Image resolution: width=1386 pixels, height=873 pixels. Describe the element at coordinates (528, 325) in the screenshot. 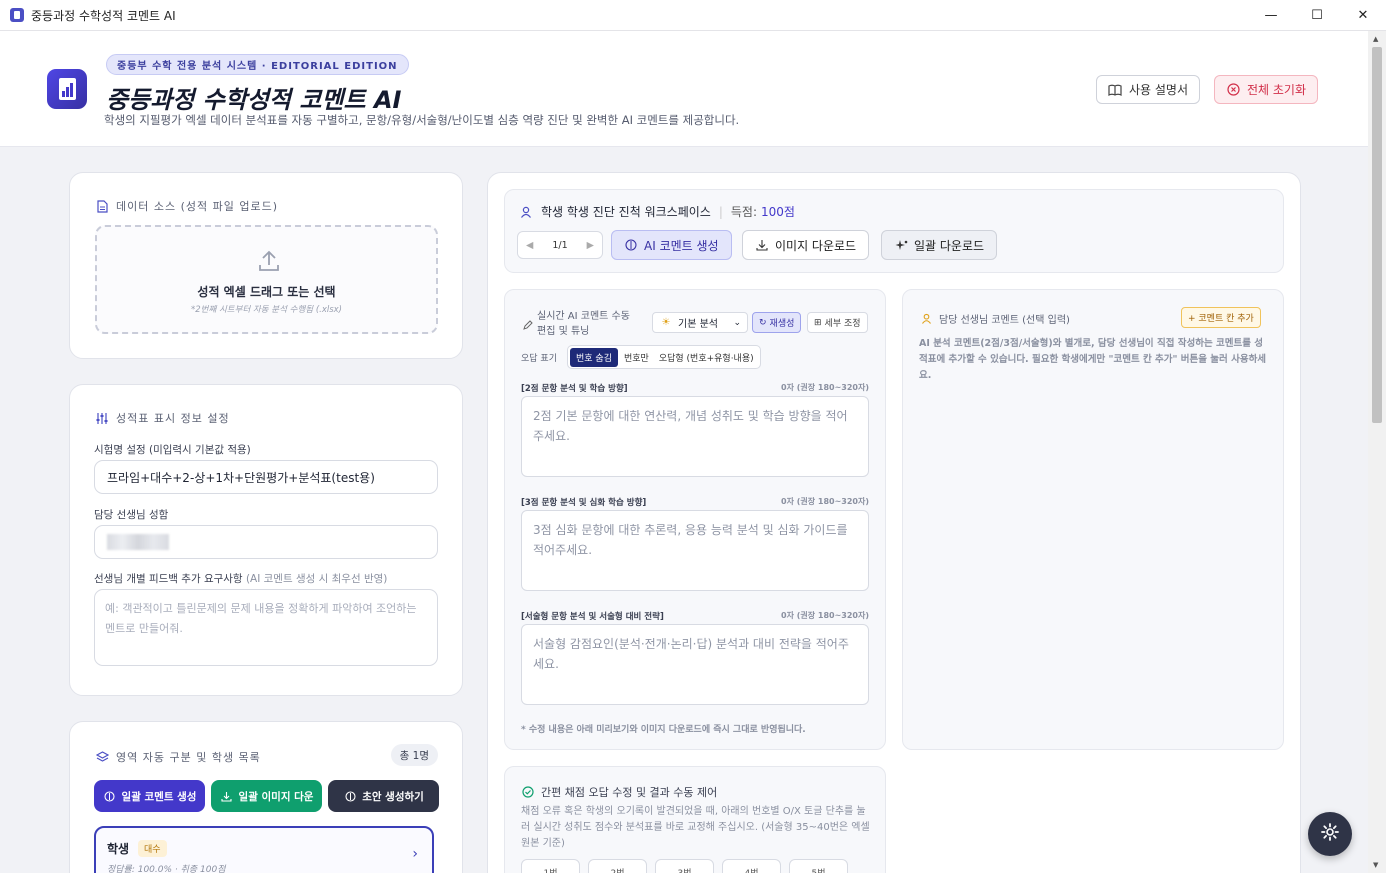

I see `edit-icon` at that location.